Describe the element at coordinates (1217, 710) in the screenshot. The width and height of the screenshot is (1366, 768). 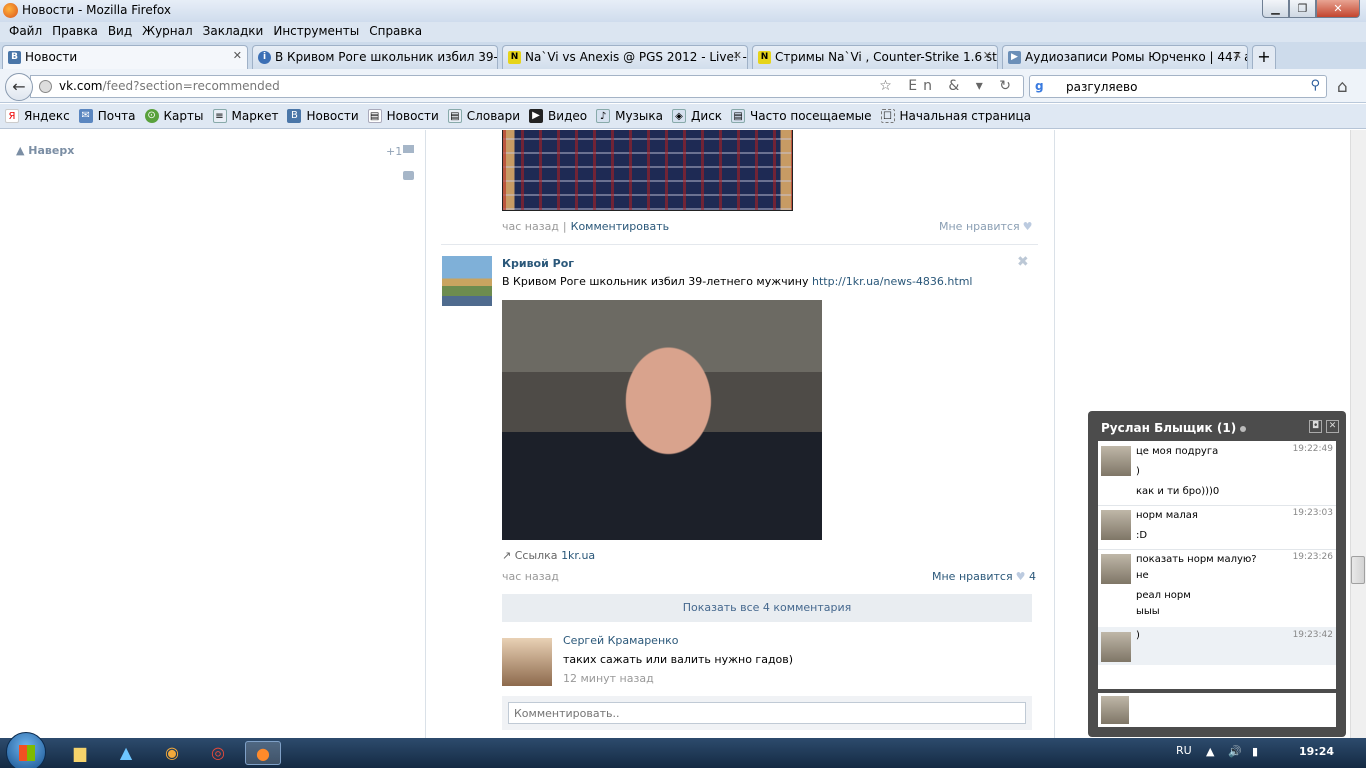
I see `chat-input-field` at that location.